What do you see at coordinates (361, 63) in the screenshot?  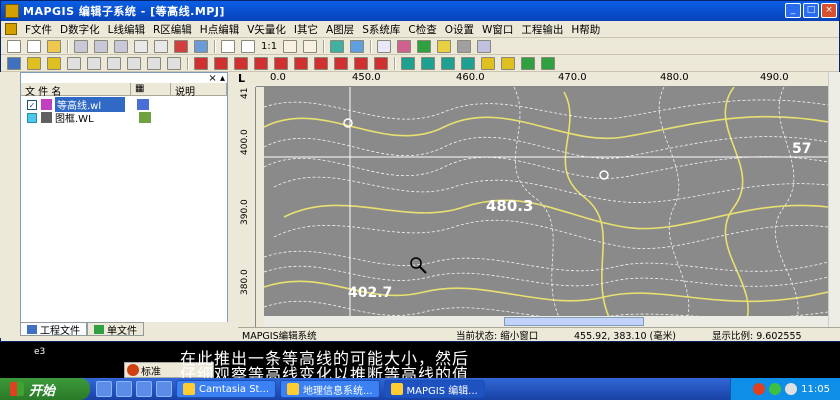 I see `extend-icon` at bounding box center [361, 63].